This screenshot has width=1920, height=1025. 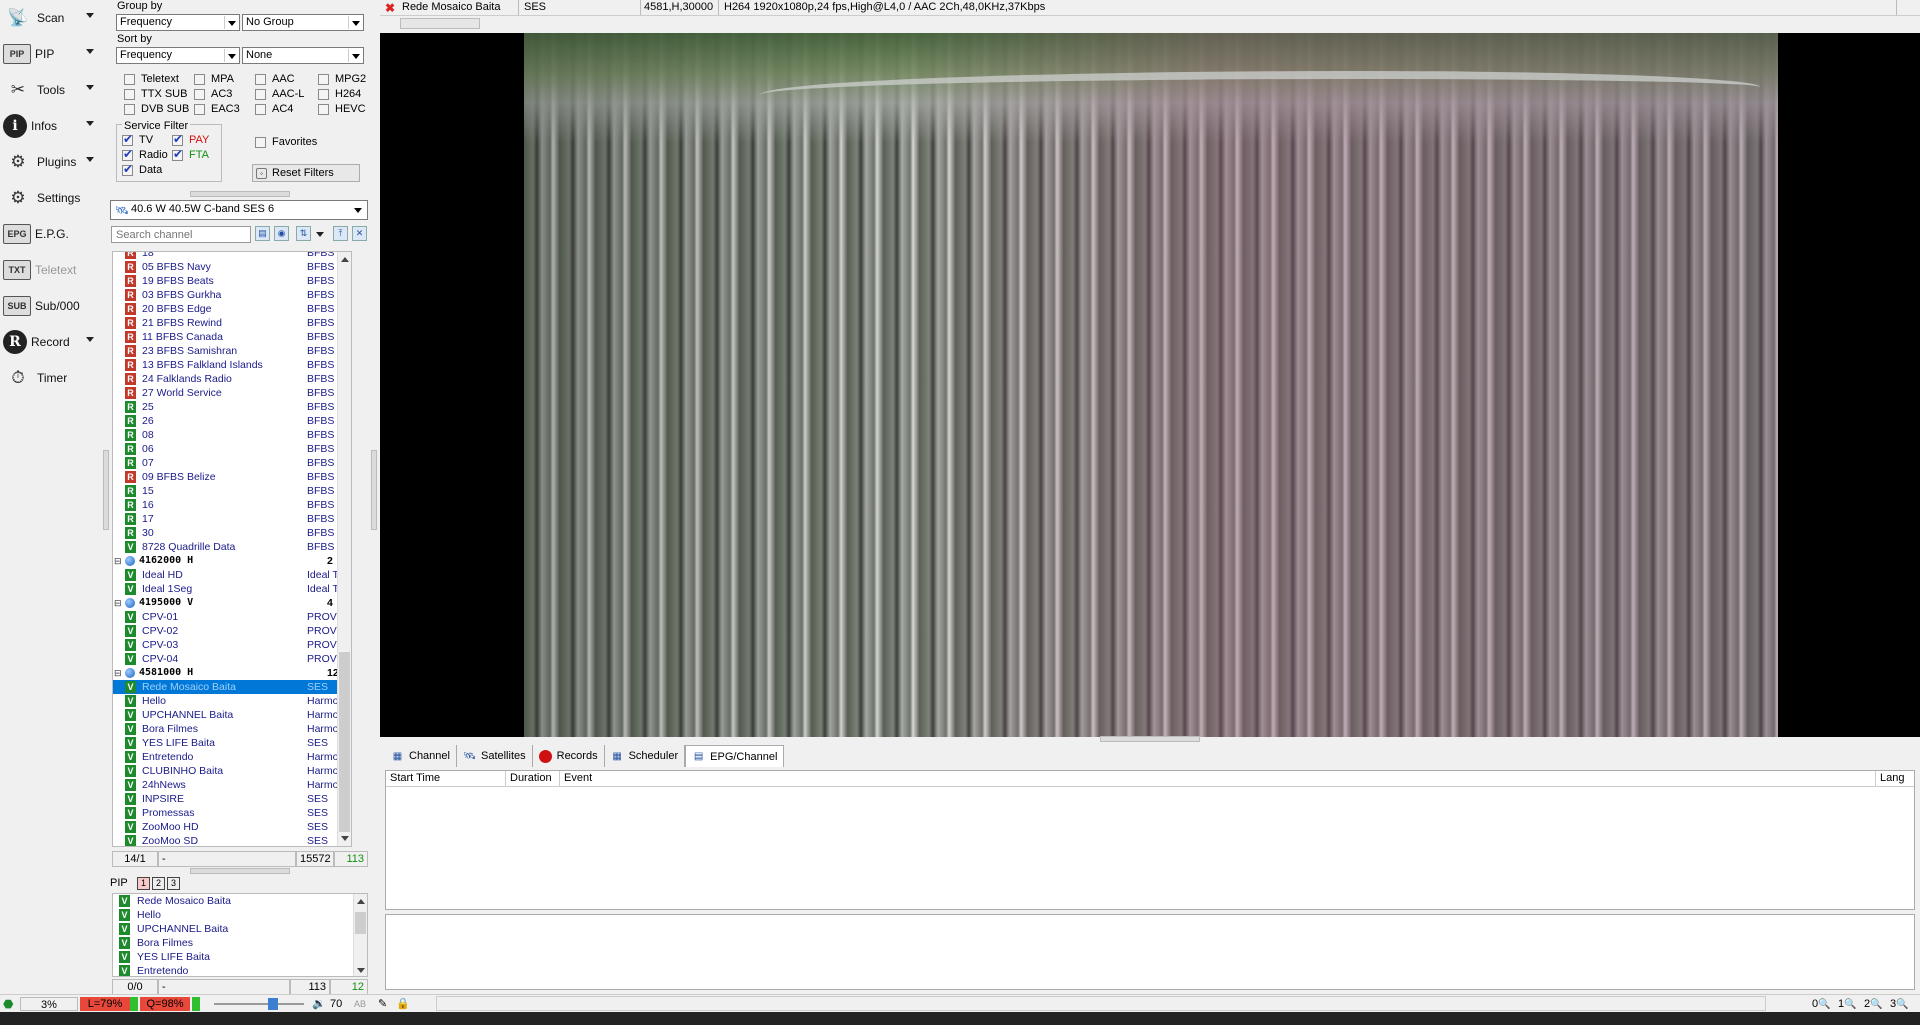 I want to click on toolbar-timer: ⏱ Timer, so click(x=54, y=378).